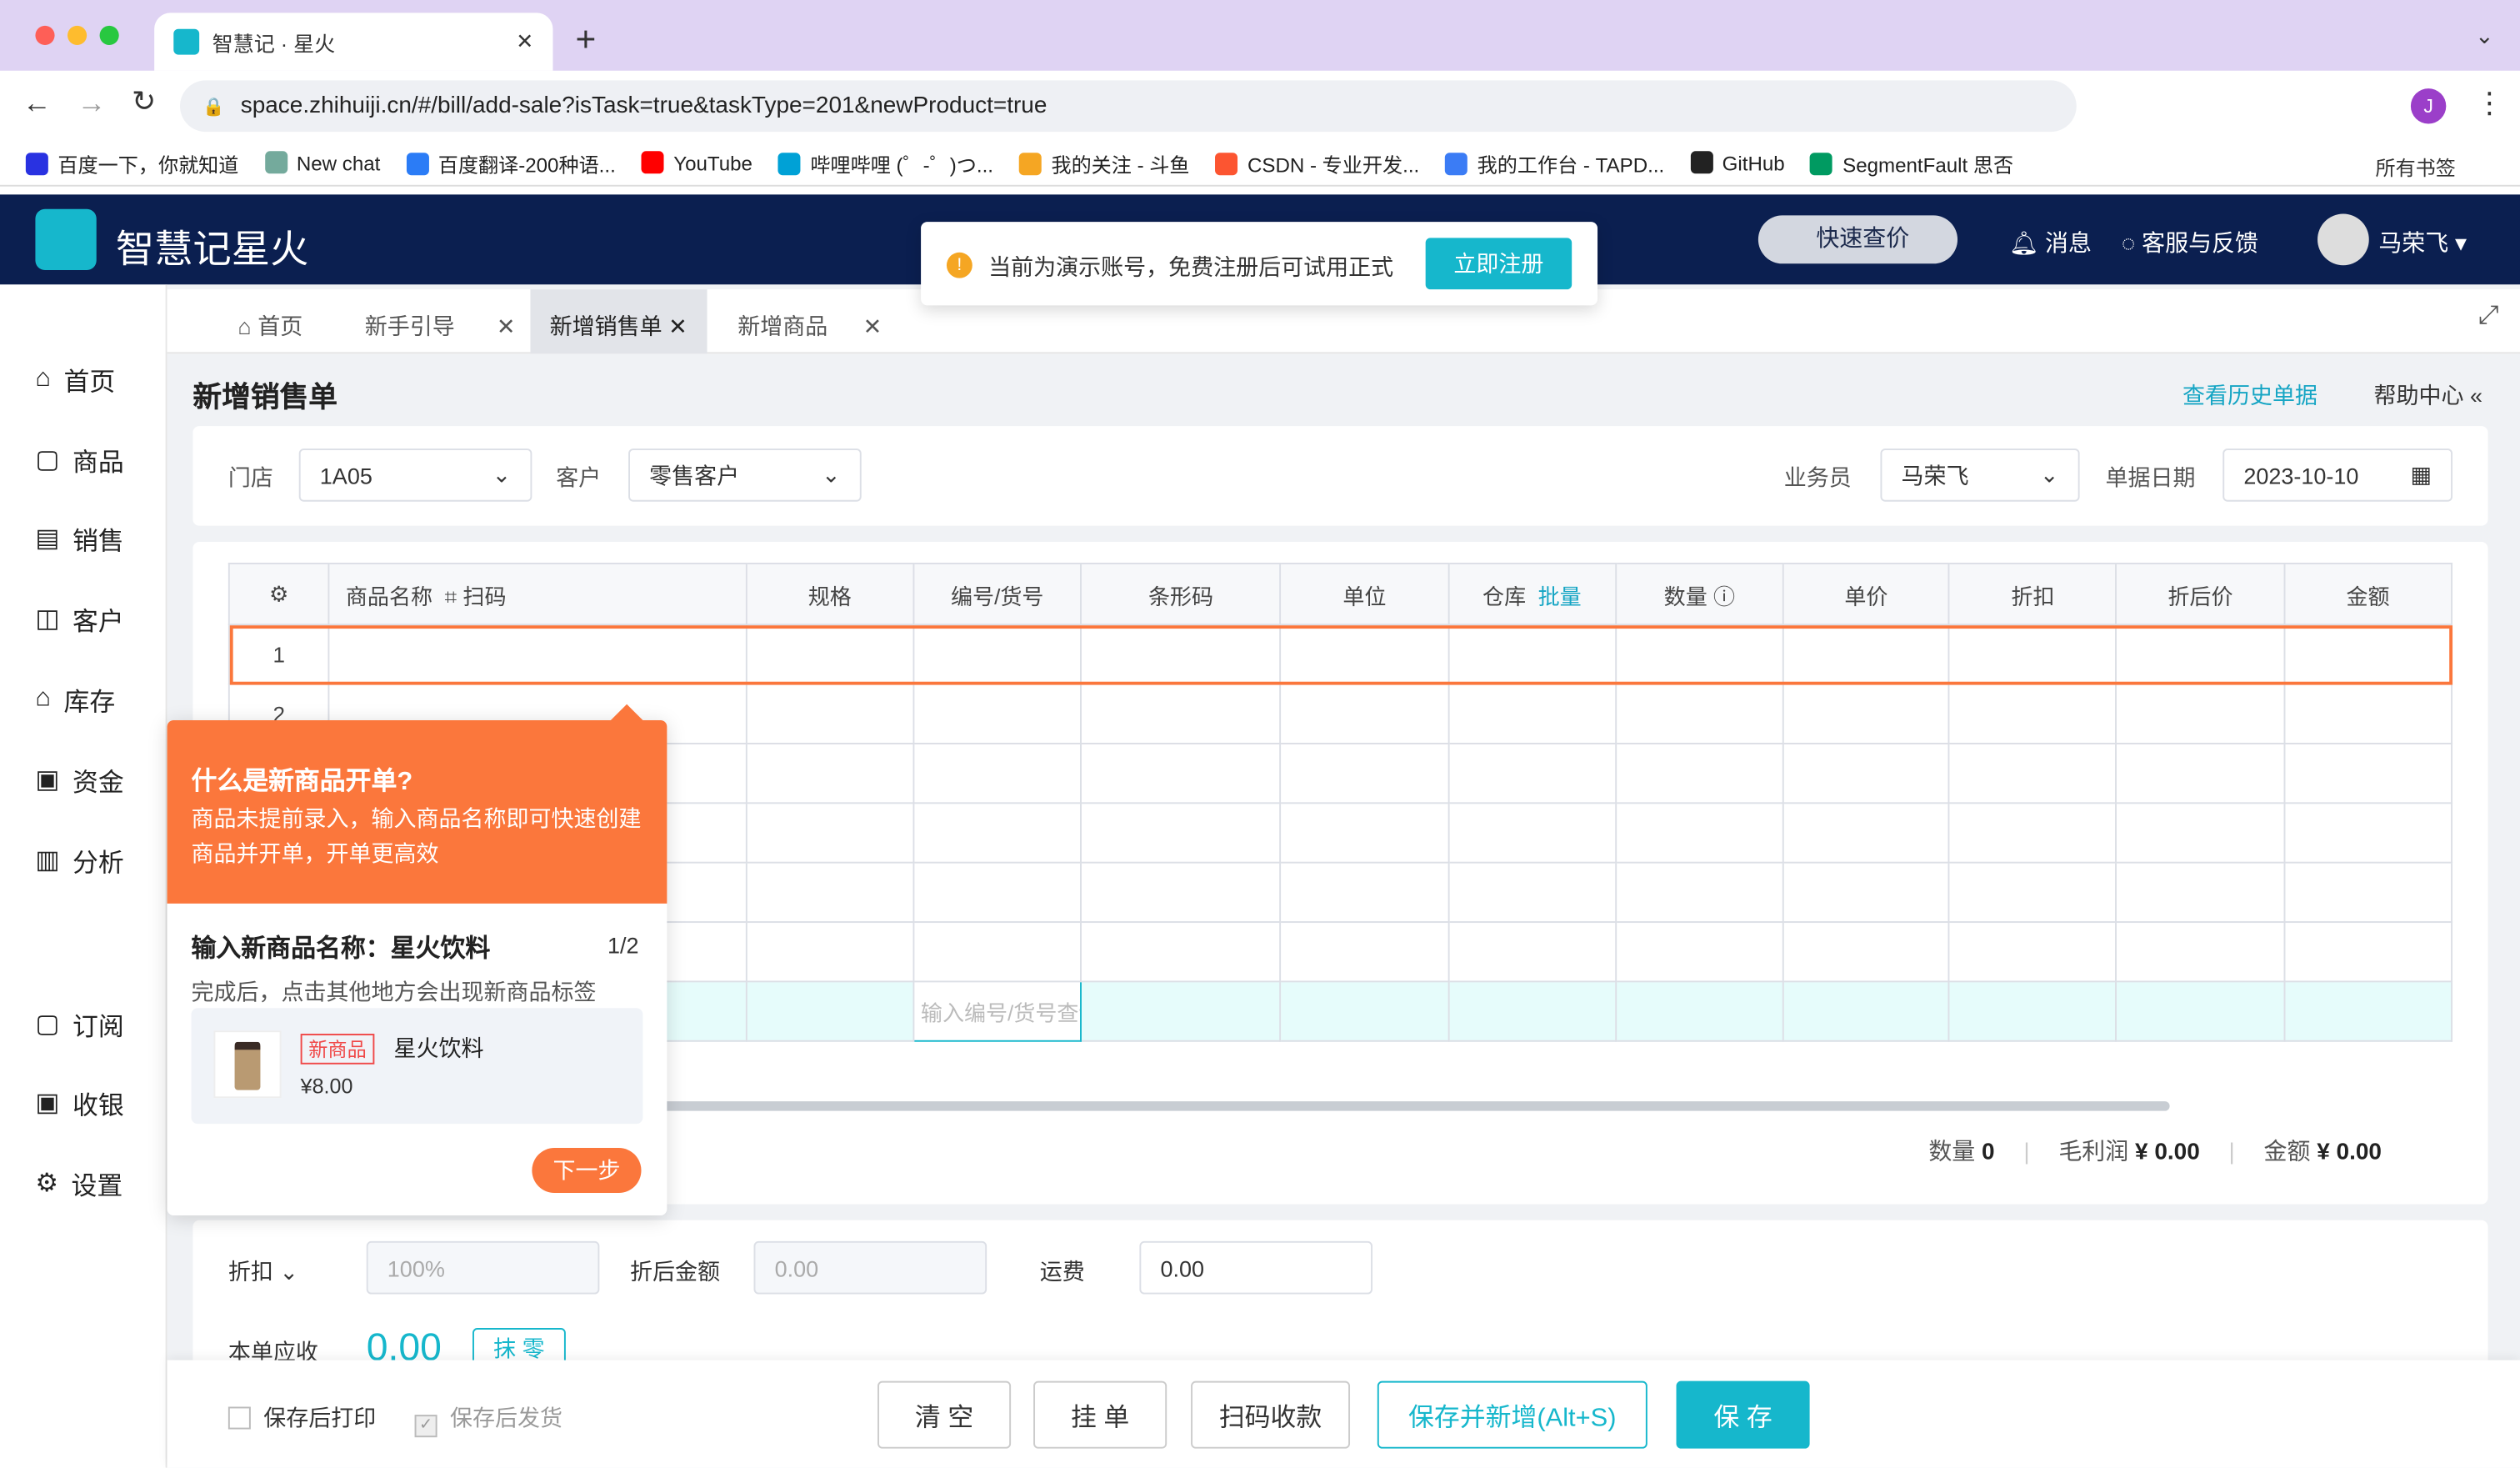 The width and height of the screenshot is (2520, 1468). I want to click on ship-after-checkbox: ✓ 保存后发货, so click(488, 1420).